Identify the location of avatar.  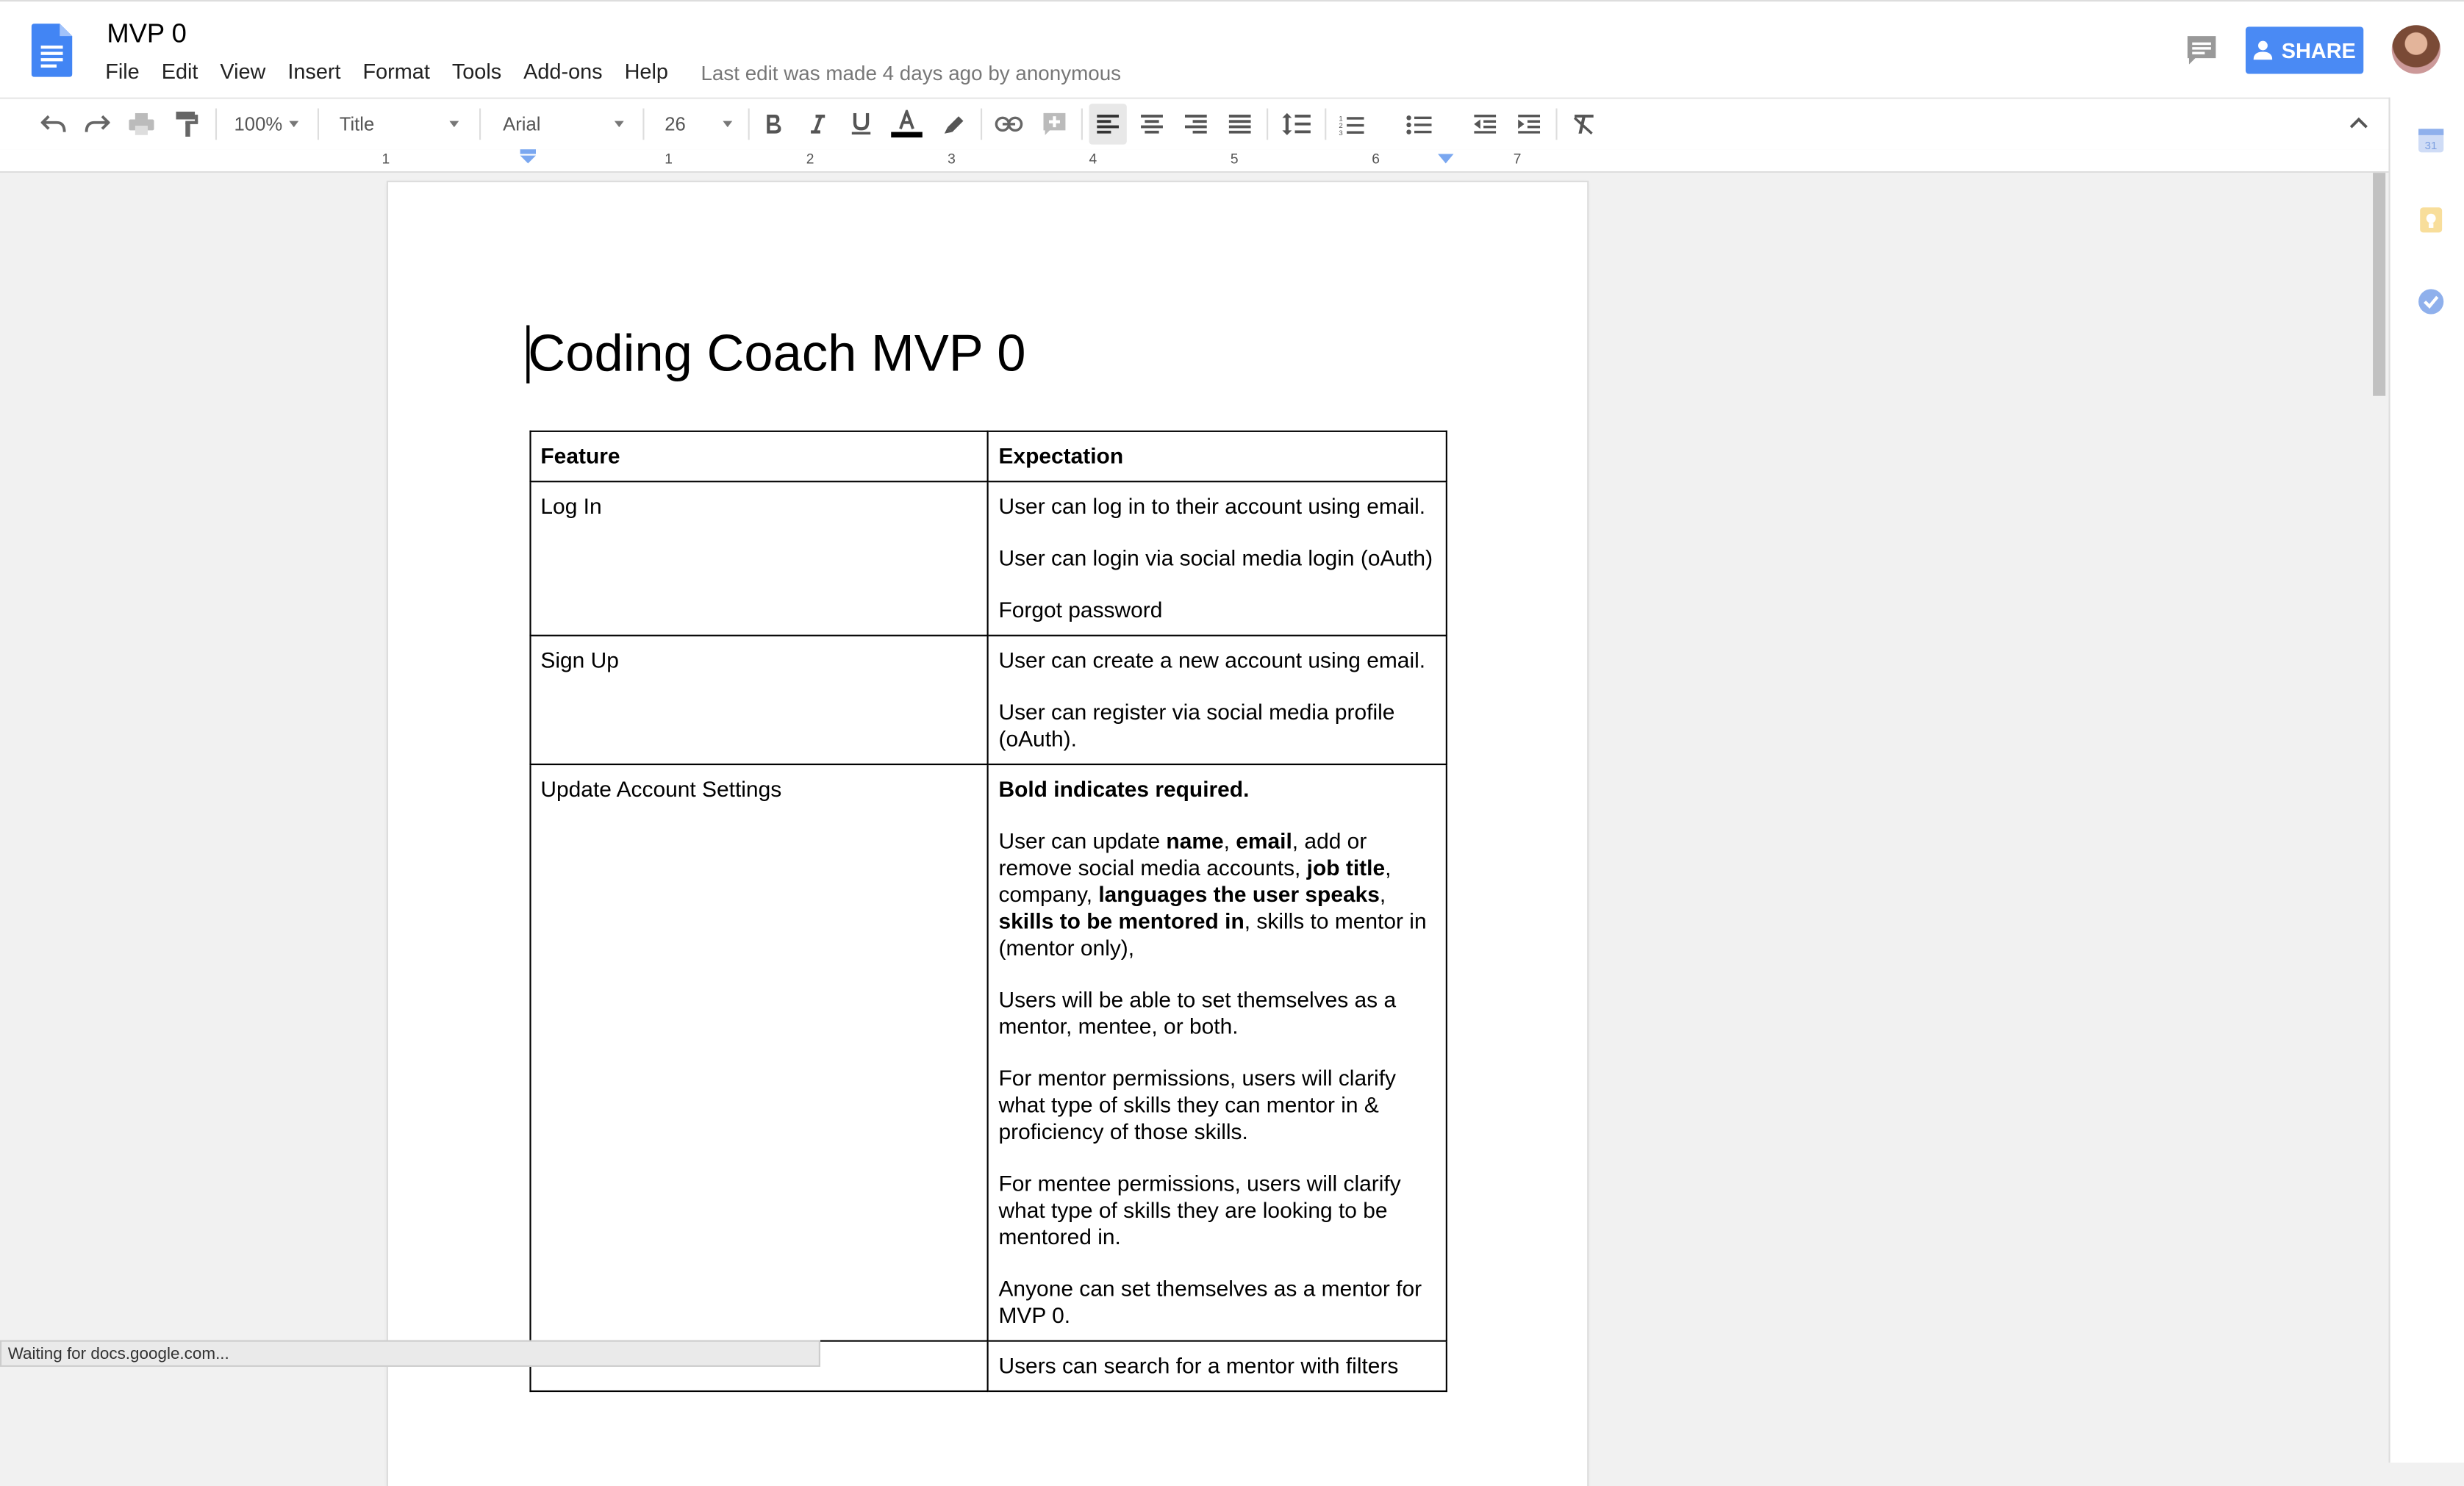
(2416, 49).